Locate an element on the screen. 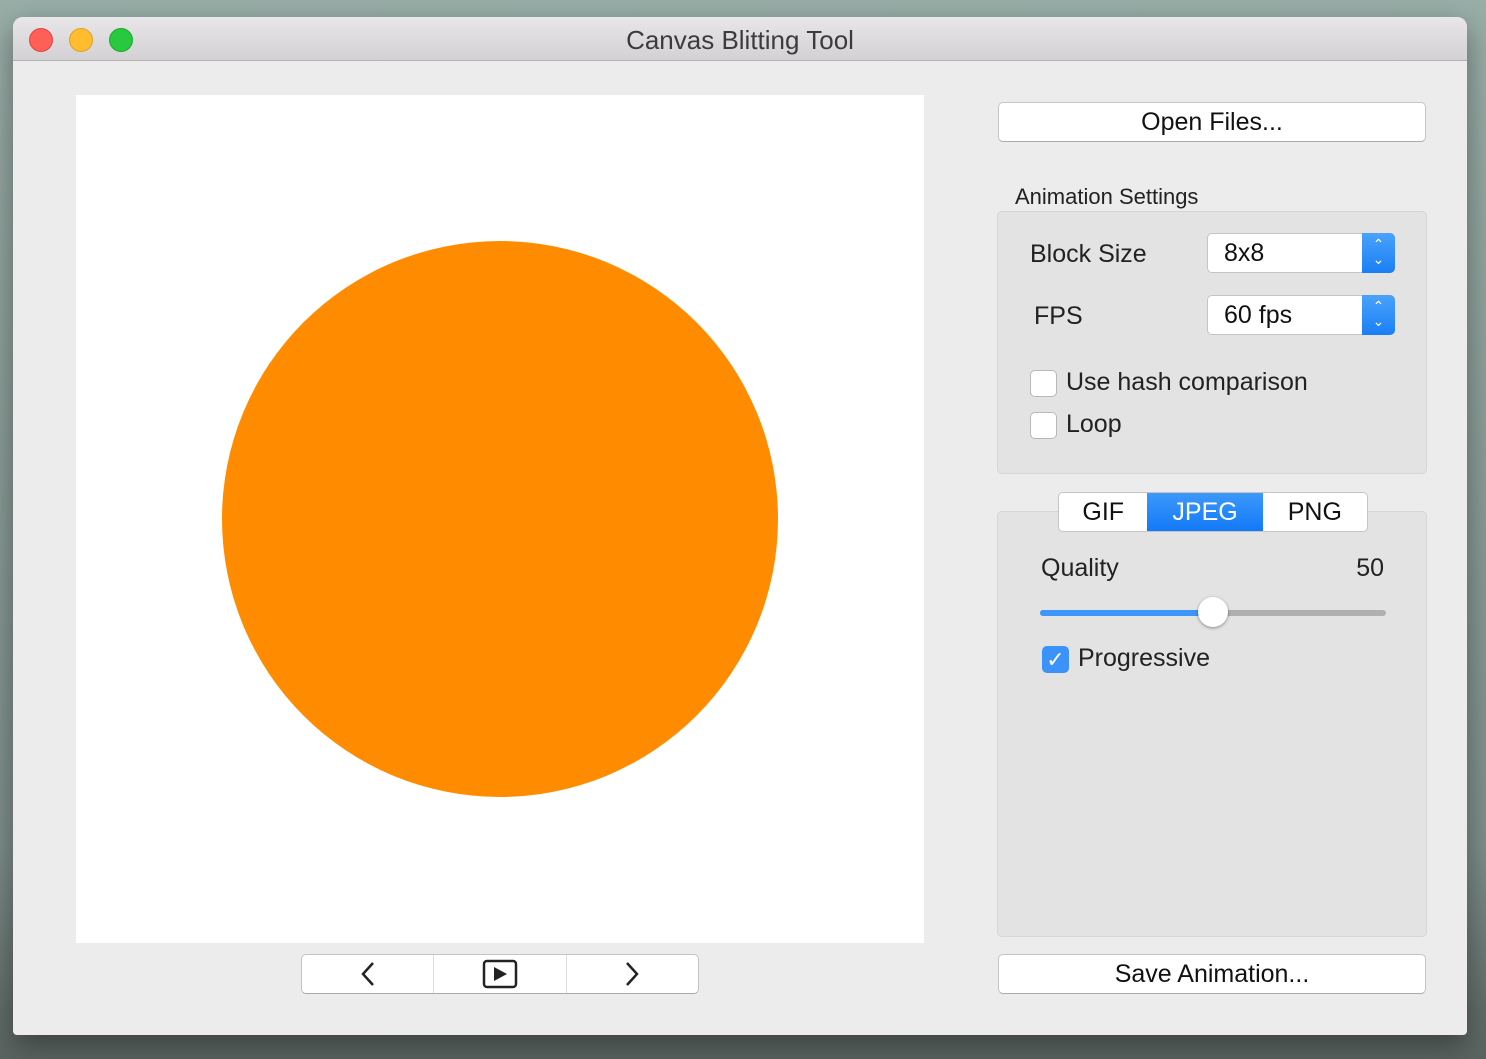 This screenshot has height=1059, width=1486. progressive-label: Progressive is located at coordinates (1144, 658).